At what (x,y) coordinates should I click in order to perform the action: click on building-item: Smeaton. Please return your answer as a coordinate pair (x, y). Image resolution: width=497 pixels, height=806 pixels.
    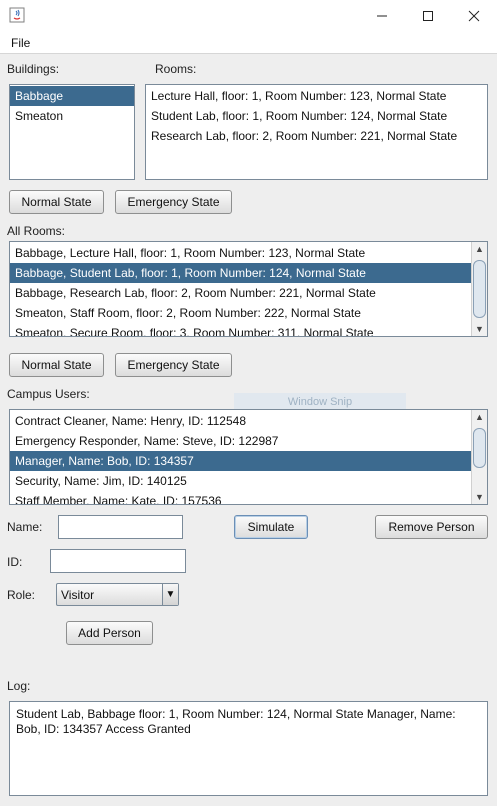
    Looking at the image, I should click on (72, 116).